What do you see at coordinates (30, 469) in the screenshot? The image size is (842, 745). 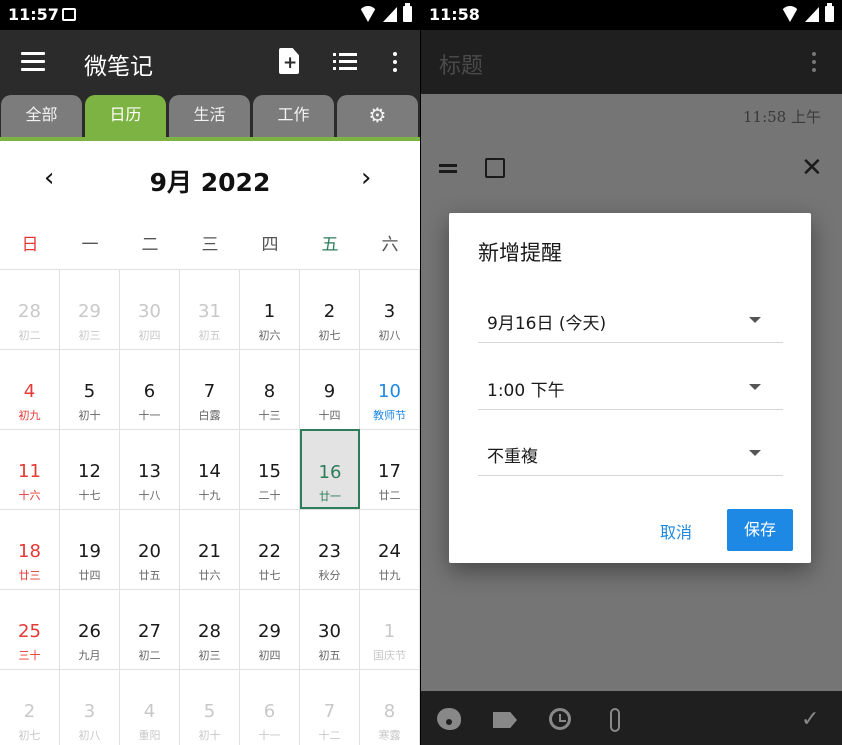 I see `calendar-day: 11 十六` at bounding box center [30, 469].